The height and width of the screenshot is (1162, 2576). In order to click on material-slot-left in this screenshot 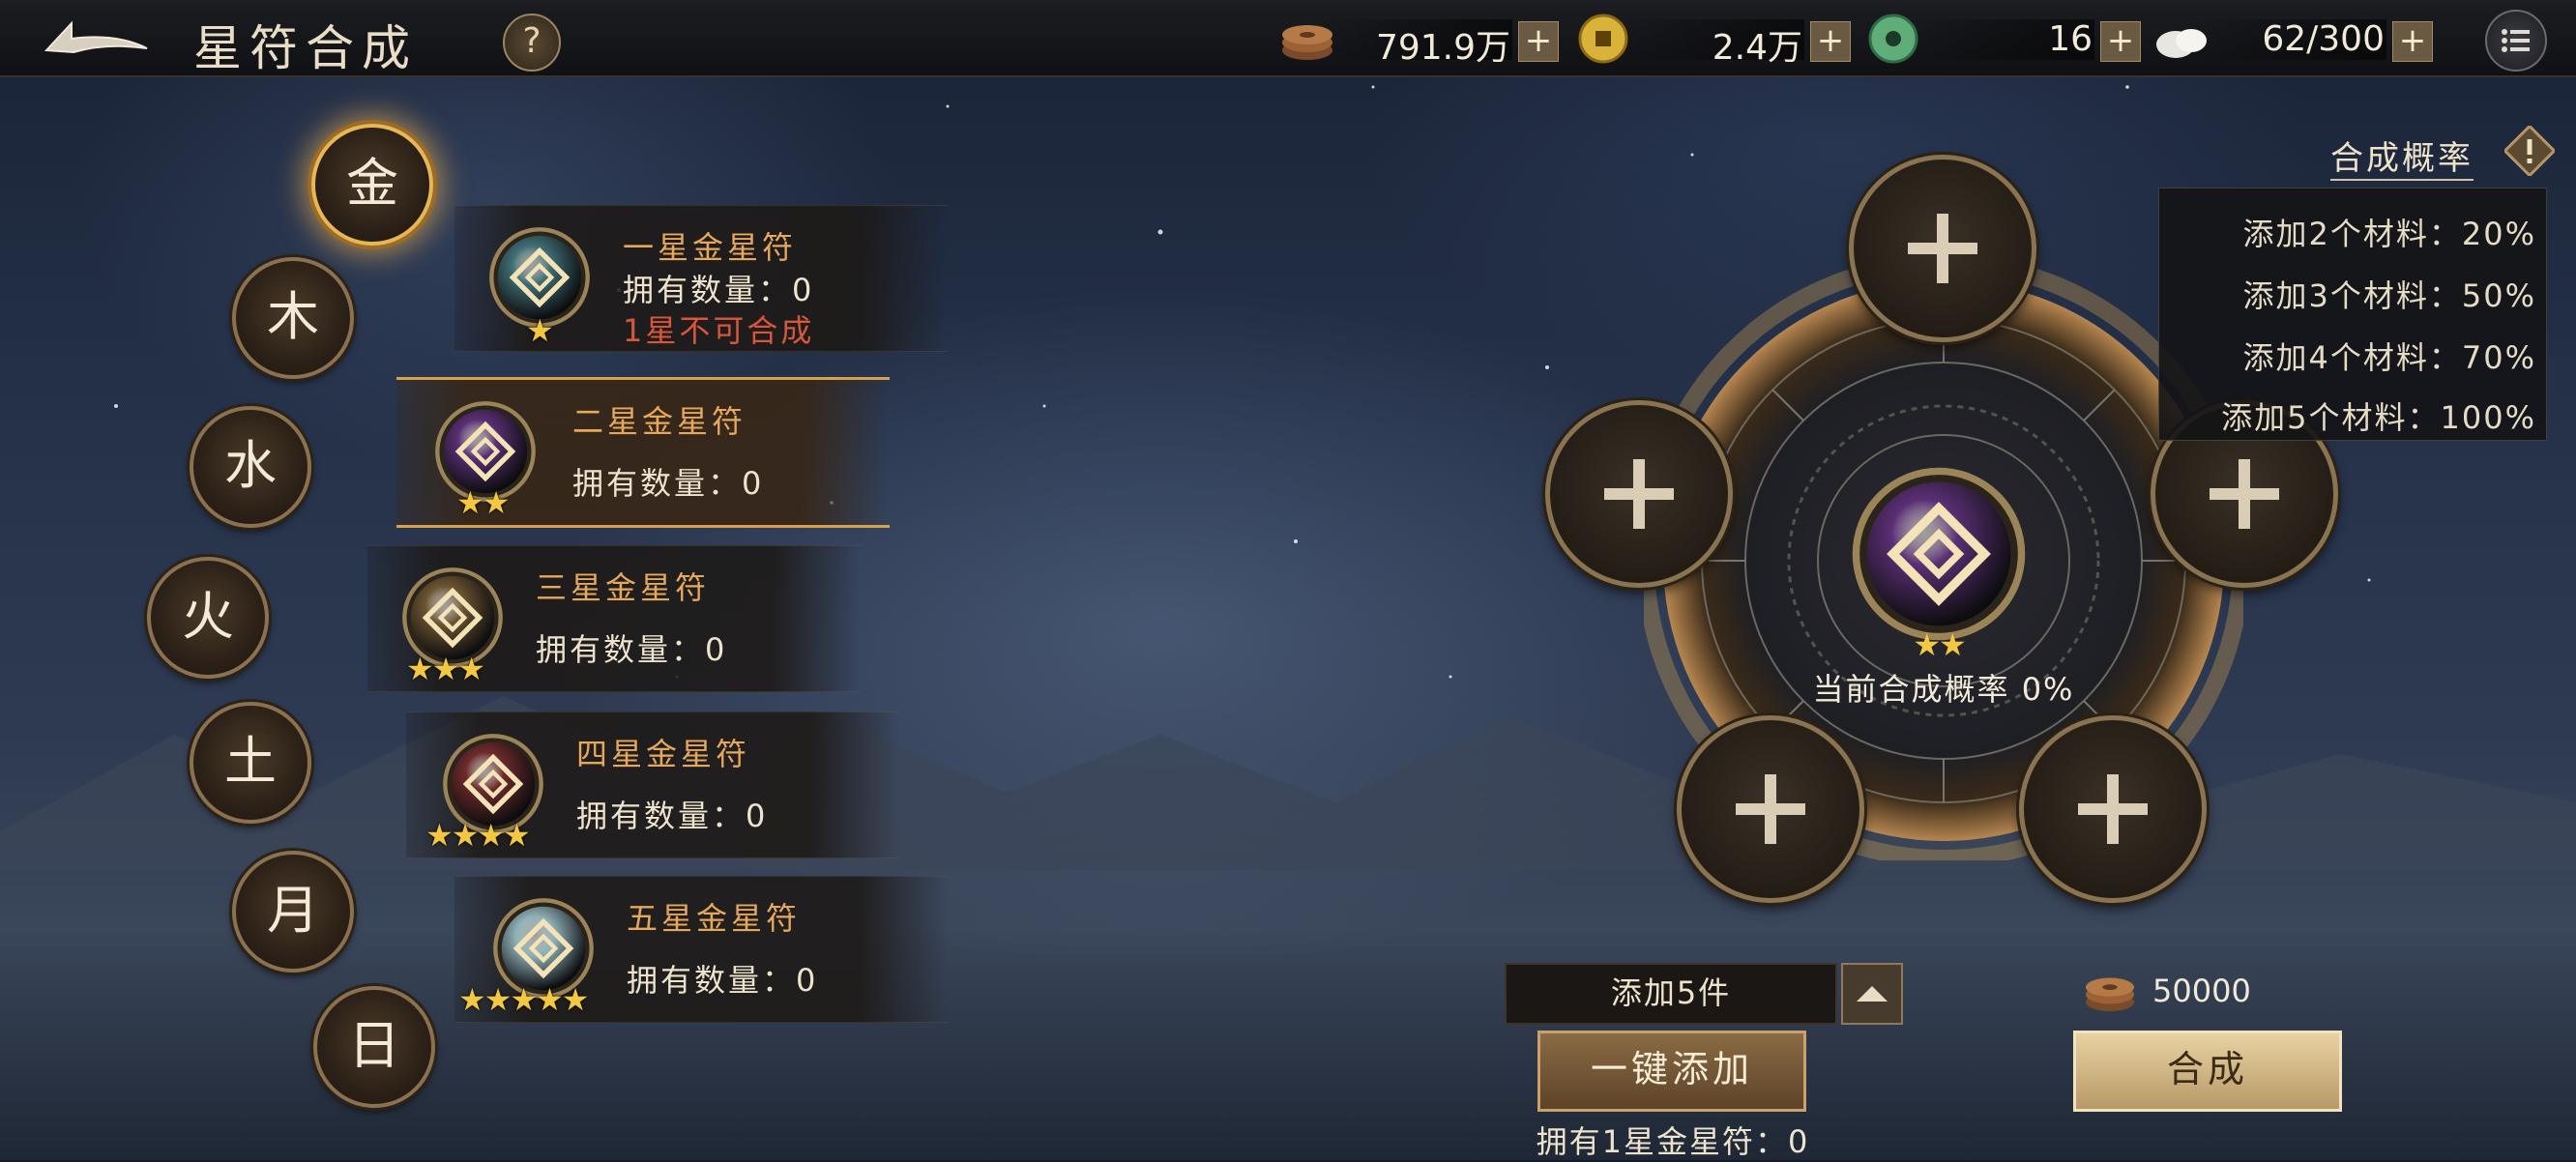, I will do `click(1639, 494)`.